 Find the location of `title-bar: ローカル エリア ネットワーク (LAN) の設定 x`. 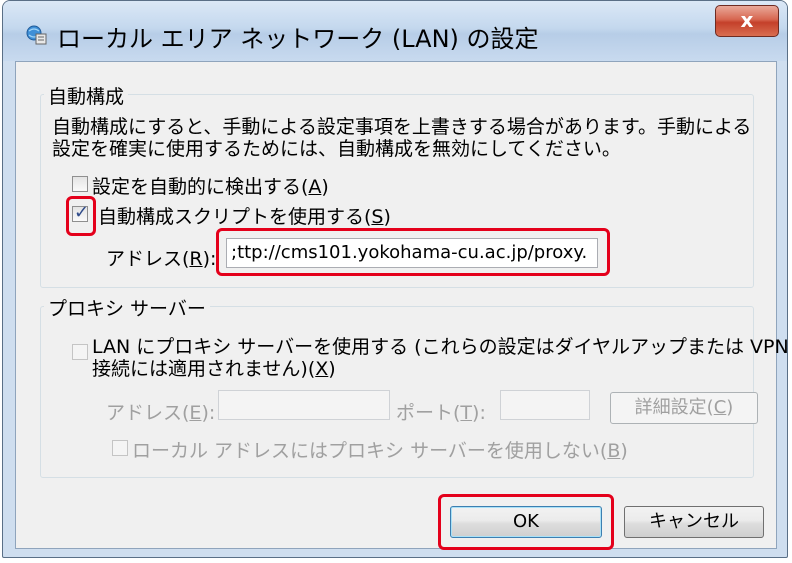

title-bar: ローカル エリア ネットワーク (LAN) の設定 x is located at coordinates (395, 31).